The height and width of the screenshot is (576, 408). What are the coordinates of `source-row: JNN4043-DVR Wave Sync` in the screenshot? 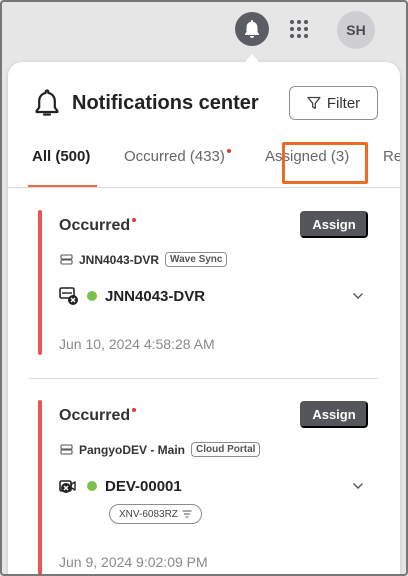 It's located at (144, 259).